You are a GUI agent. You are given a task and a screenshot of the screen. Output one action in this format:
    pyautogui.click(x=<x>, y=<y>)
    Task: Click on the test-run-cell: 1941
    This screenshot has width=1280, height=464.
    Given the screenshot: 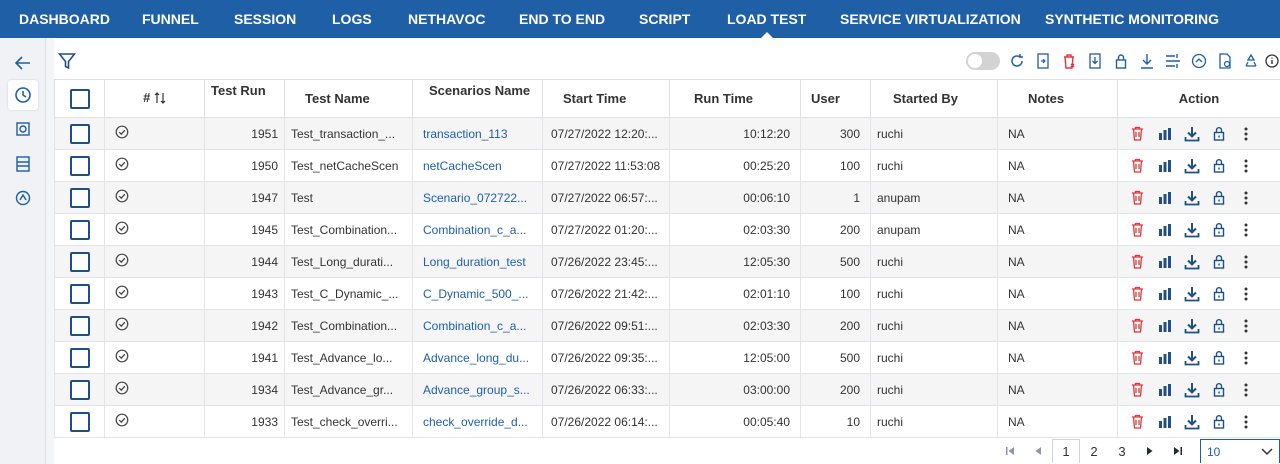 What is the action you would take?
    pyautogui.click(x=244, y=357)
    